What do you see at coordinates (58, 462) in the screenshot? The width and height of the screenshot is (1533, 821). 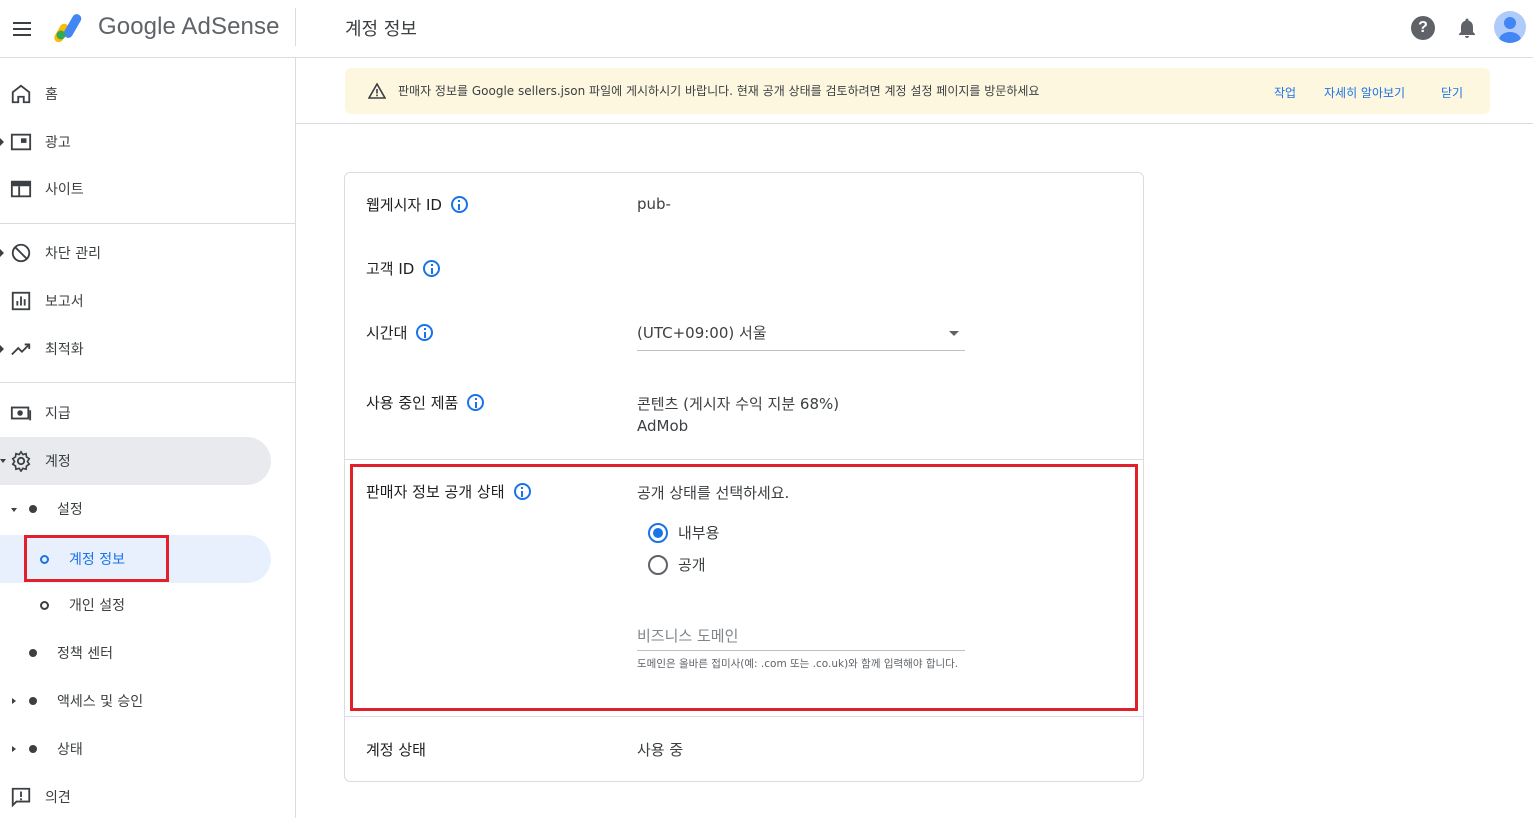 I see `sidebar-item-label: 계정` at bounding box center [58, 462].